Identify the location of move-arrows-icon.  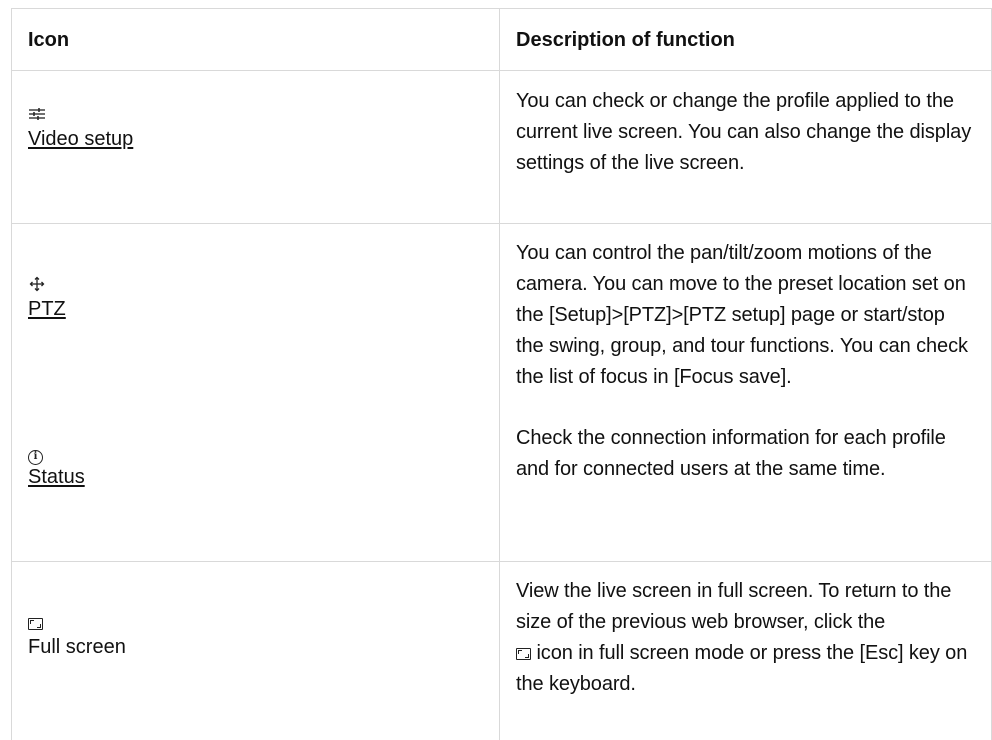
(47, 286).